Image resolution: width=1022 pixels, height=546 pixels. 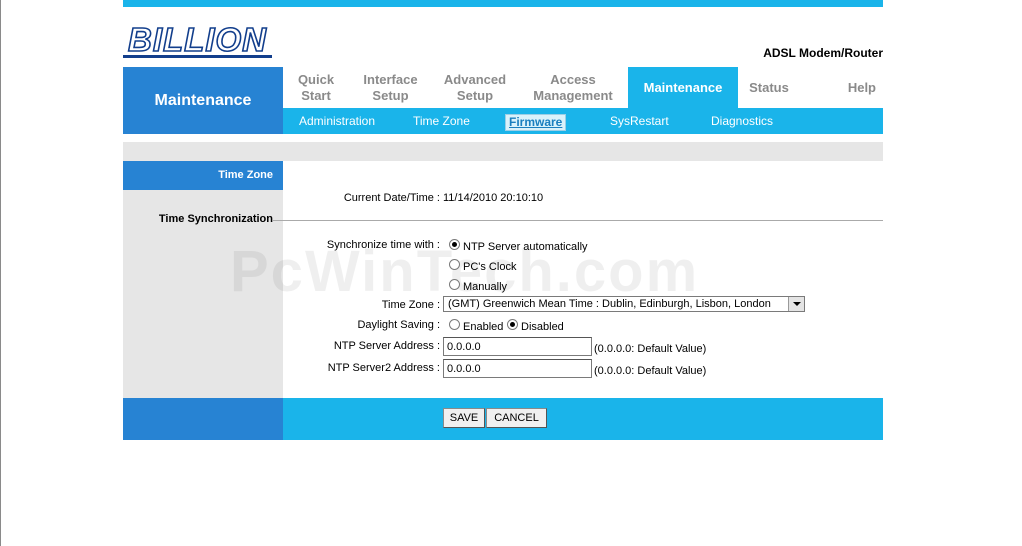 What do you see at coordinates (383, 368) in the screenshot?
I see `ntp-server2-label: NTP Server2 Address :` at bounding box center [383, 368].